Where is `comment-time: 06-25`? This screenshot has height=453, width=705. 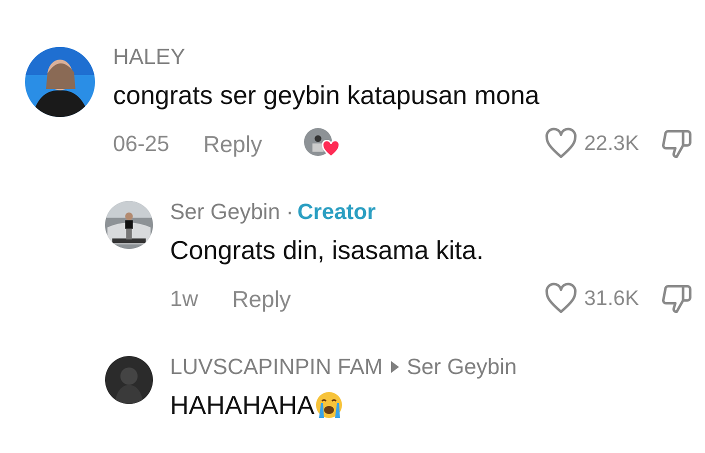 comment-time: 06-25 is located at coordinates (141, 144).